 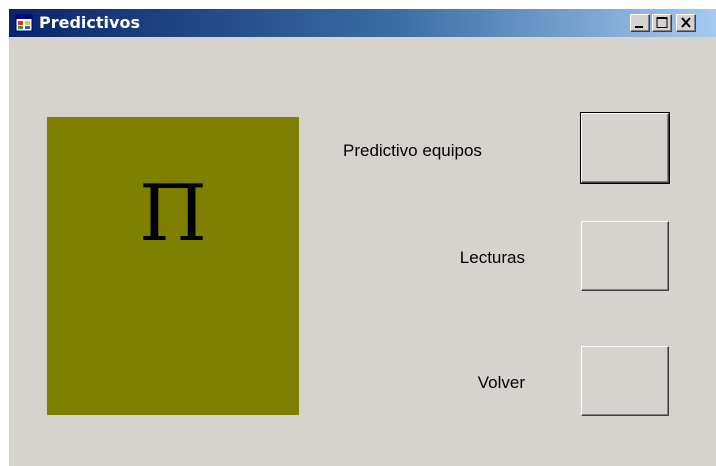 I want to click on close-button, so click(x=686, y=23).